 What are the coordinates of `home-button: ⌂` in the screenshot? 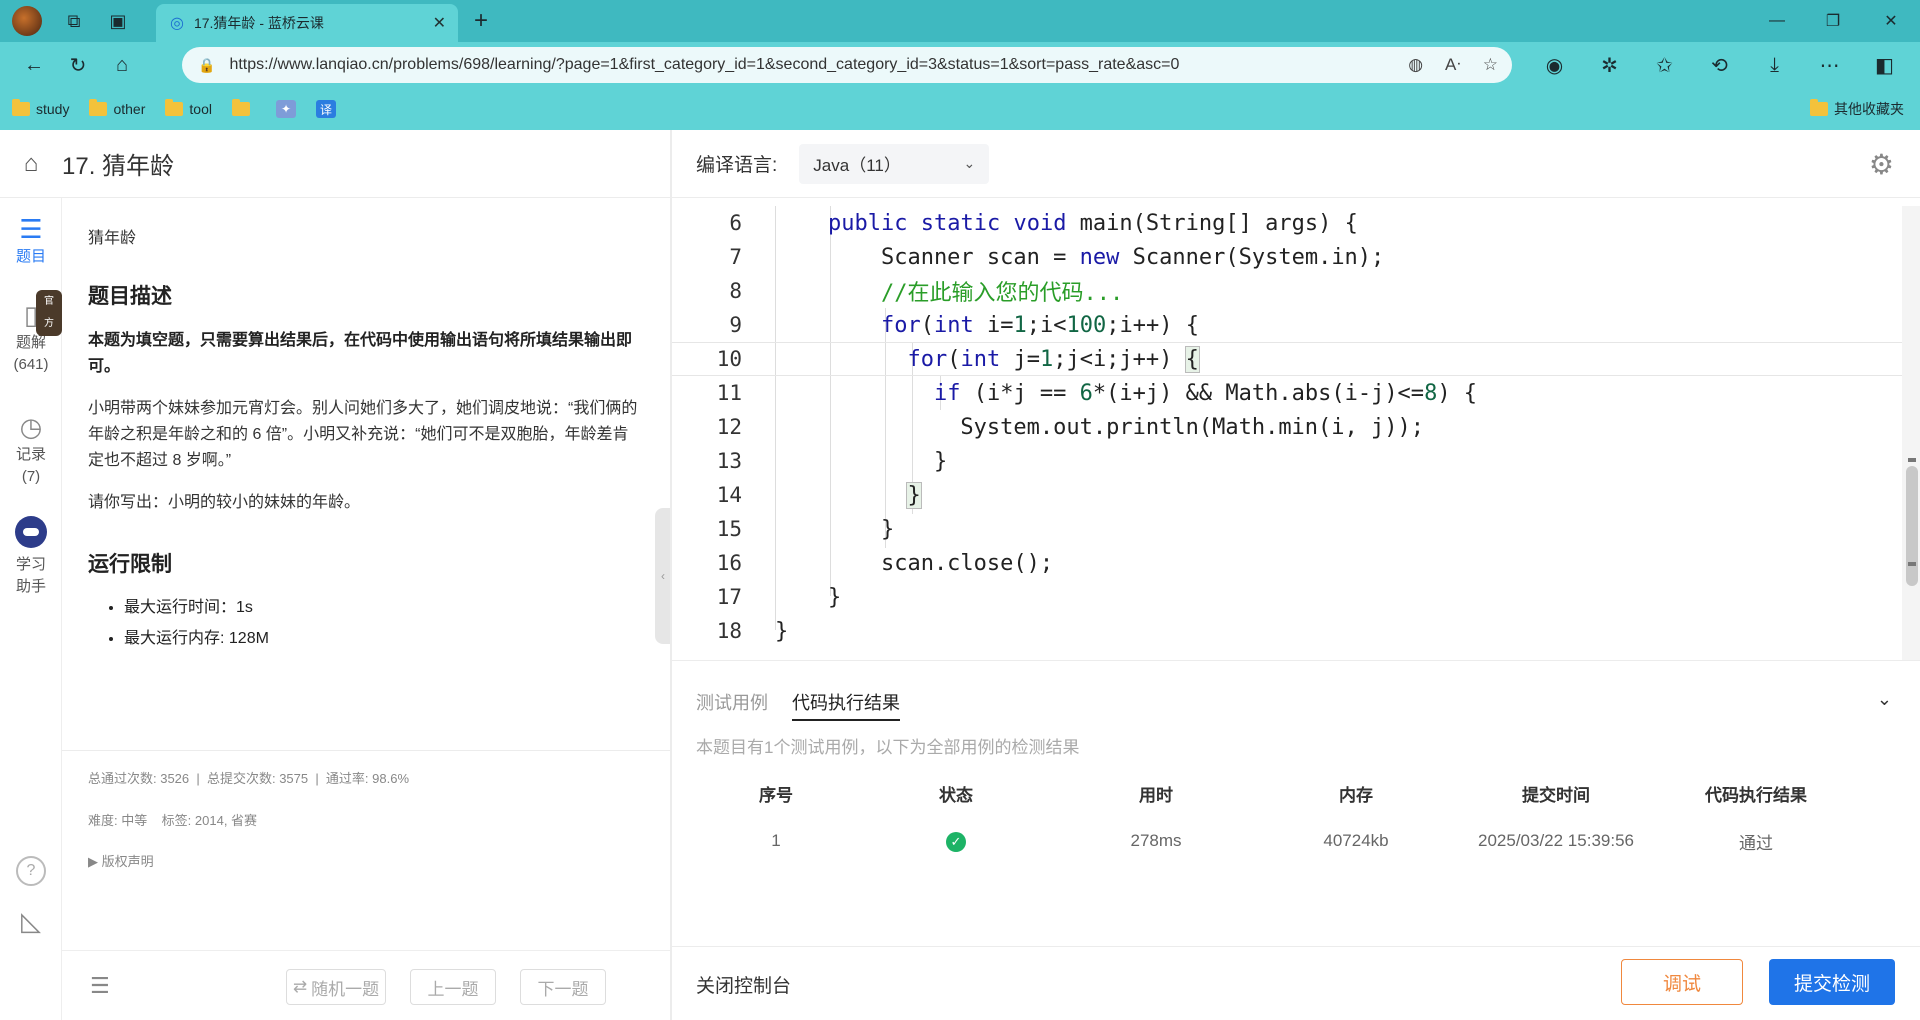 It's located at (122, 65).